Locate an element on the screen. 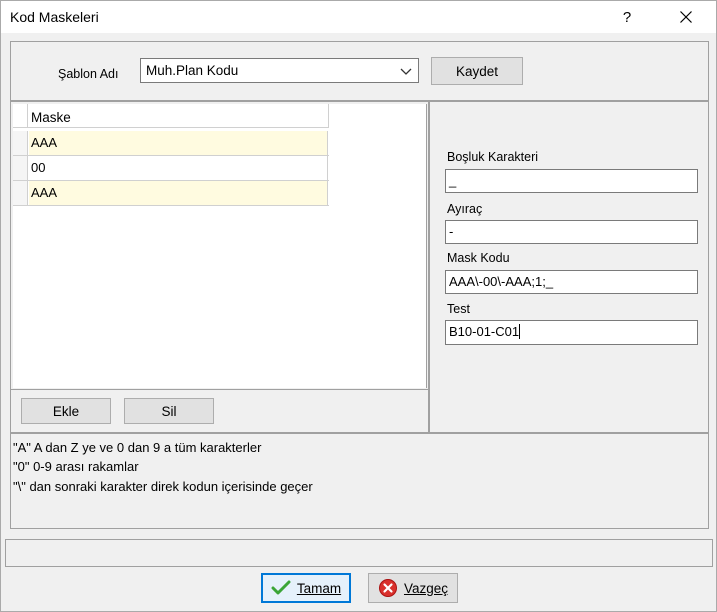 The image size is (717, 612). template-label: Şablon Adı is located at coordinates (88, 74).